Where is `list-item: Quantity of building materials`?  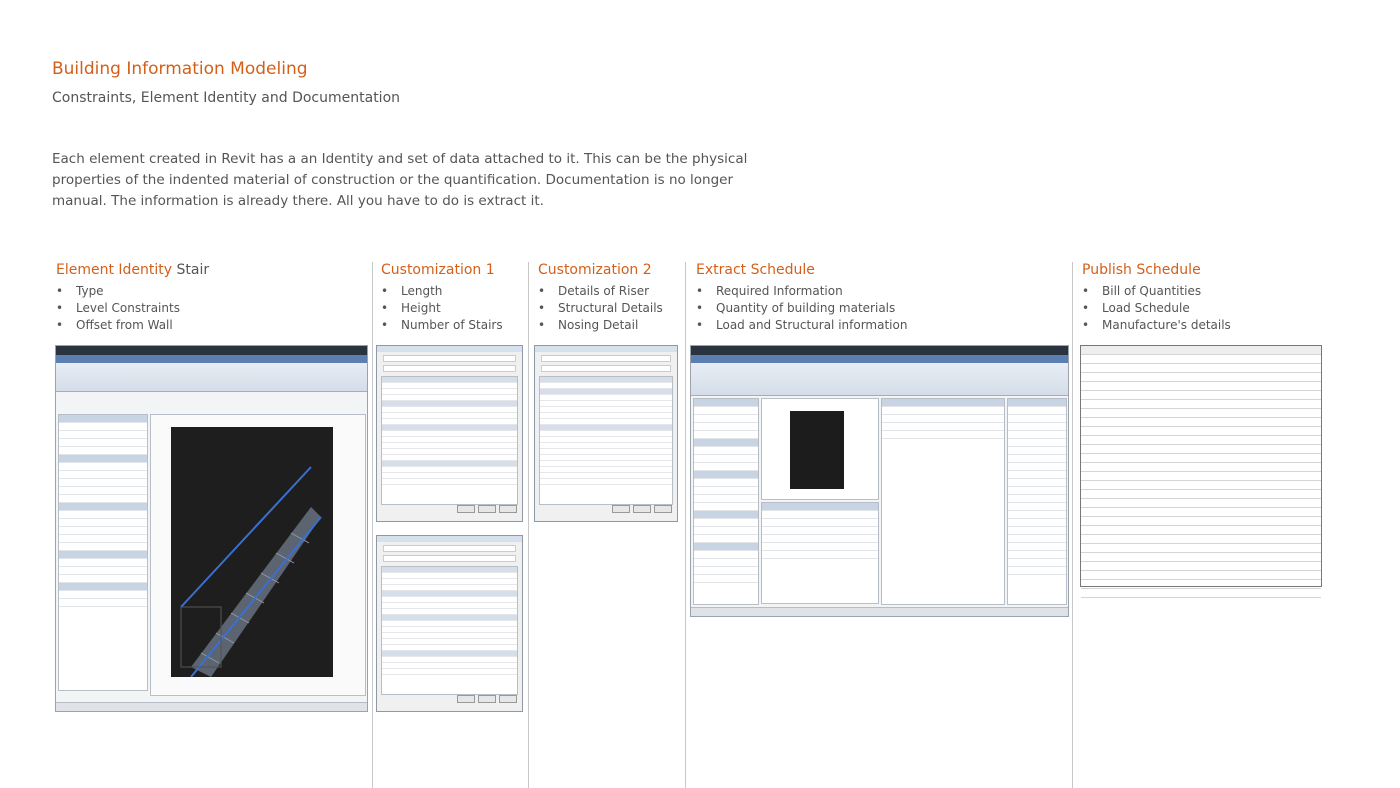 list-item: Quantity of building materials is located at coordinates (801, 308).